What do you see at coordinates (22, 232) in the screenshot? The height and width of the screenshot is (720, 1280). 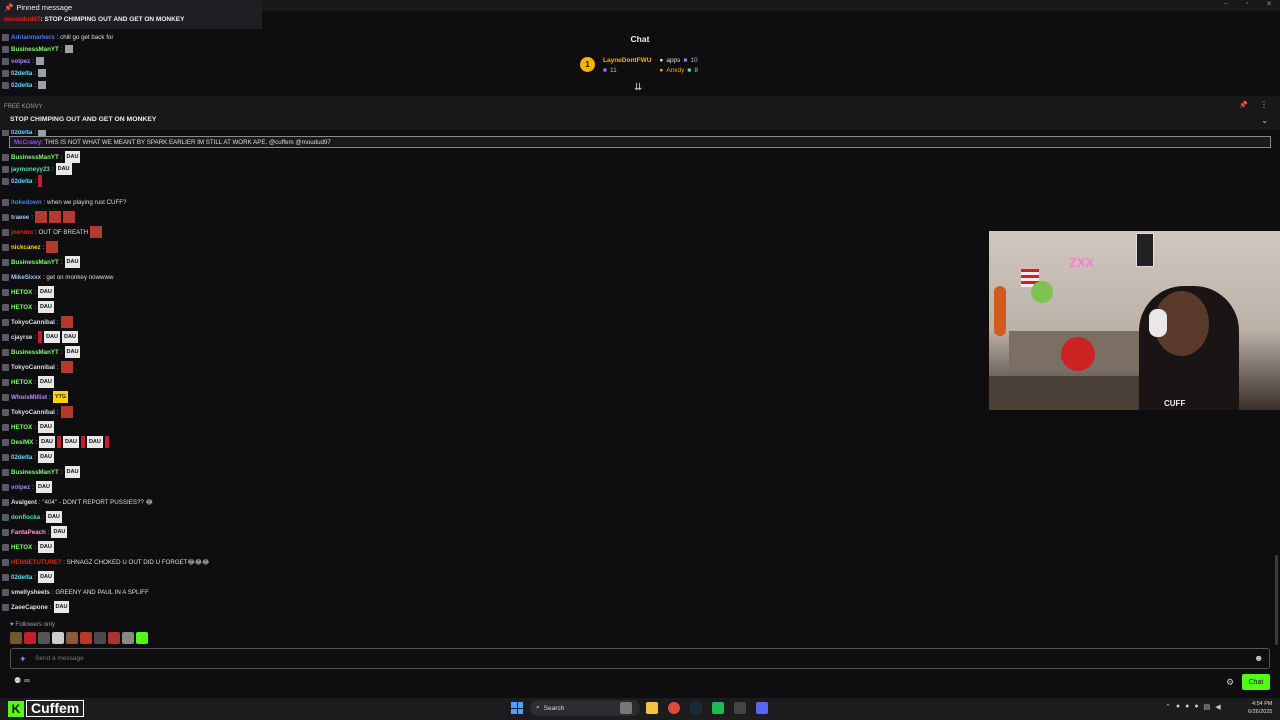 I see `chat-username: joenmo` at bounding box center [22, 232].